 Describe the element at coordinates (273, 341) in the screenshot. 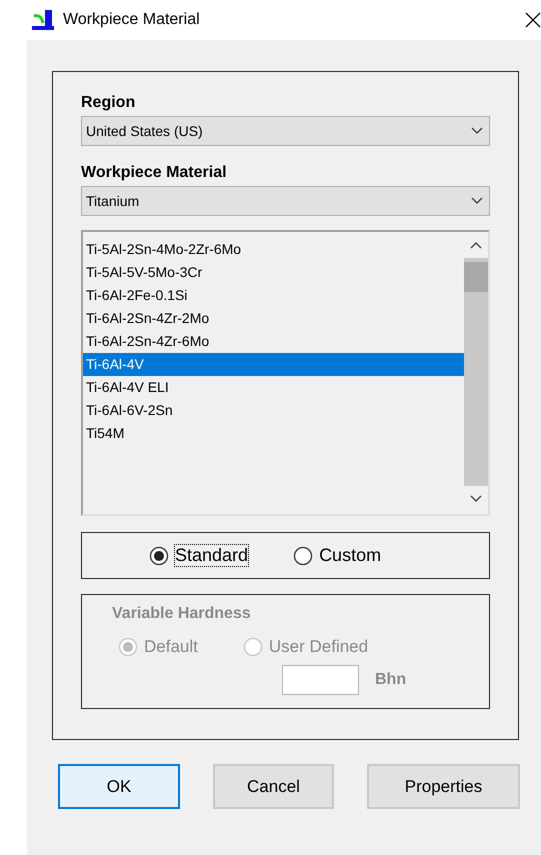

I see `list-item: Ti-6Al-2Sn-4Zr-6Mo` at that location.